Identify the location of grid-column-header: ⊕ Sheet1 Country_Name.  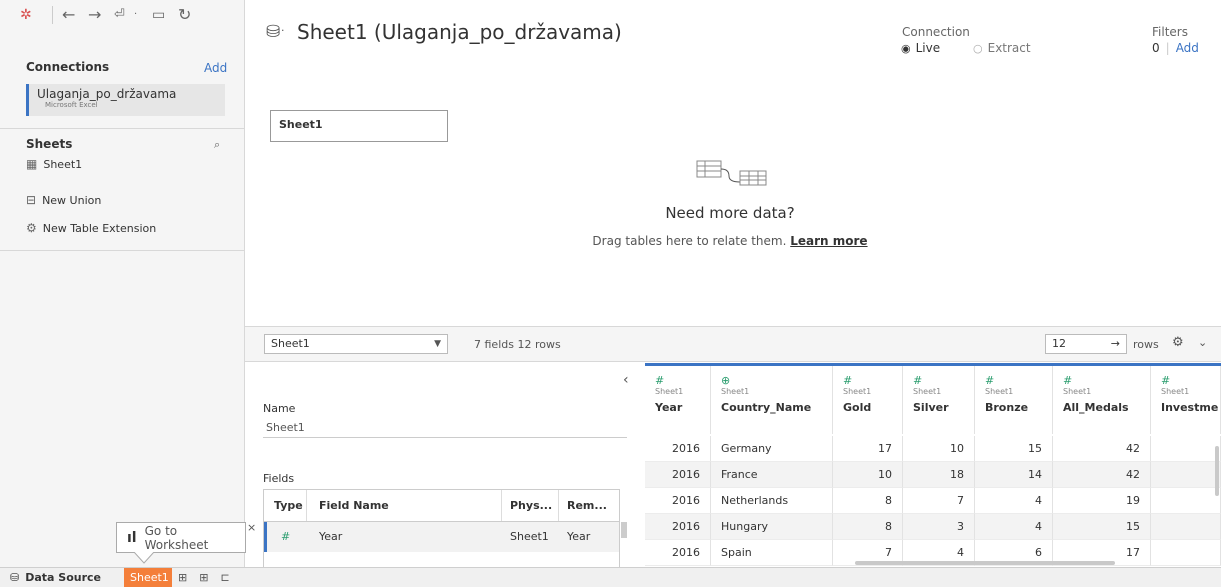
(772, 400).